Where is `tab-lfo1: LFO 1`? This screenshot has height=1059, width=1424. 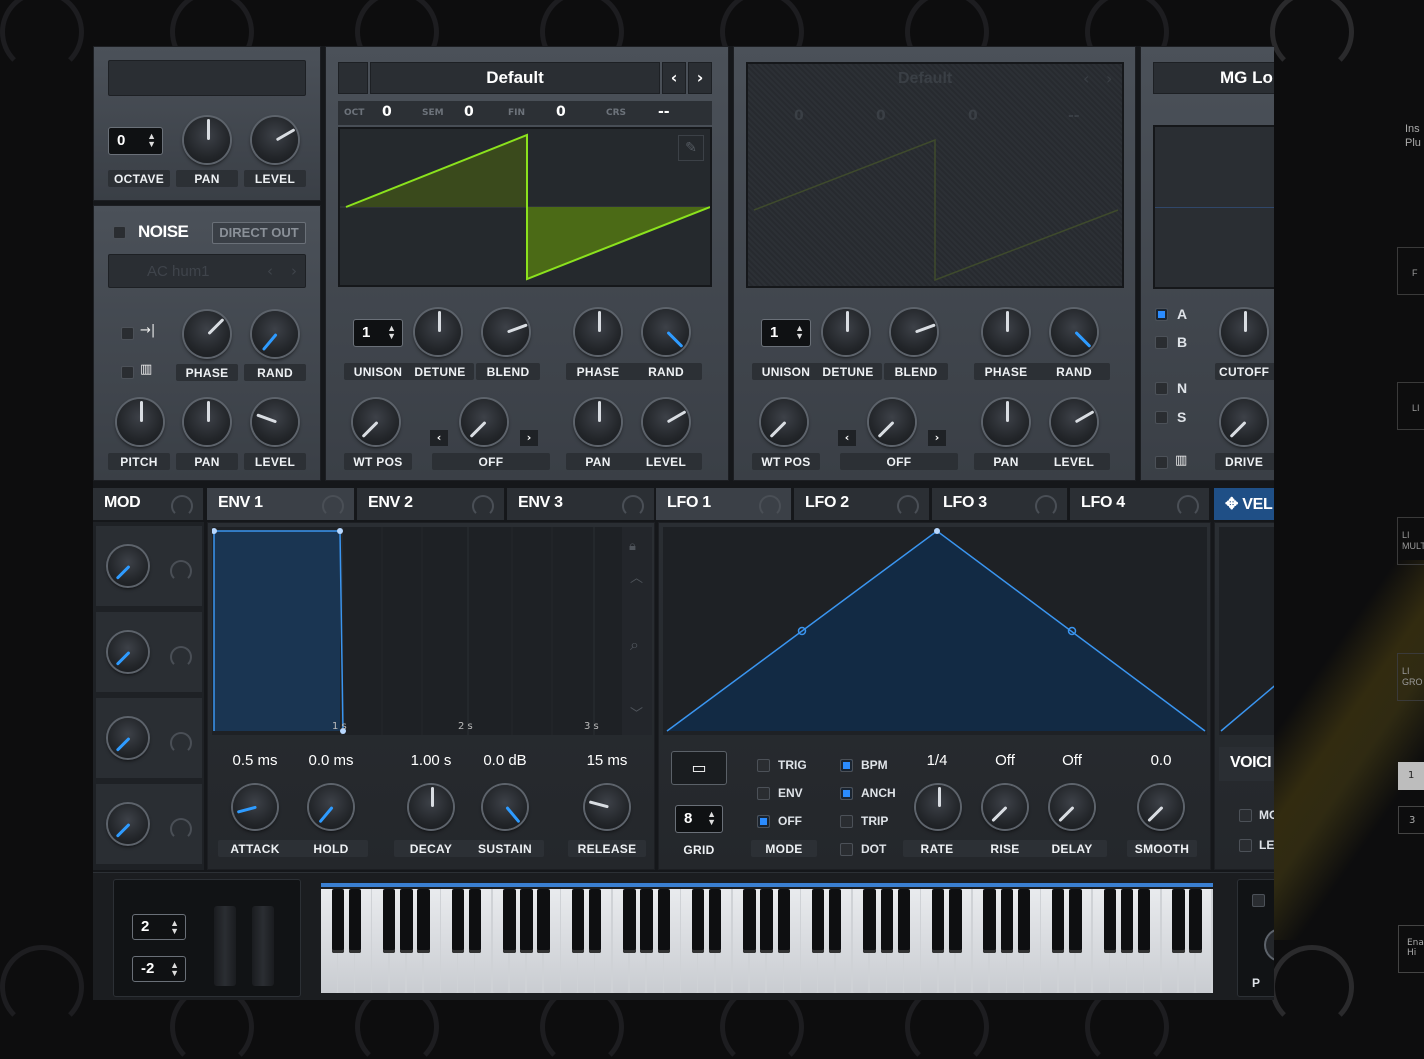
tab-lfo1: LFO 1 is located at coordinates (724, 504).